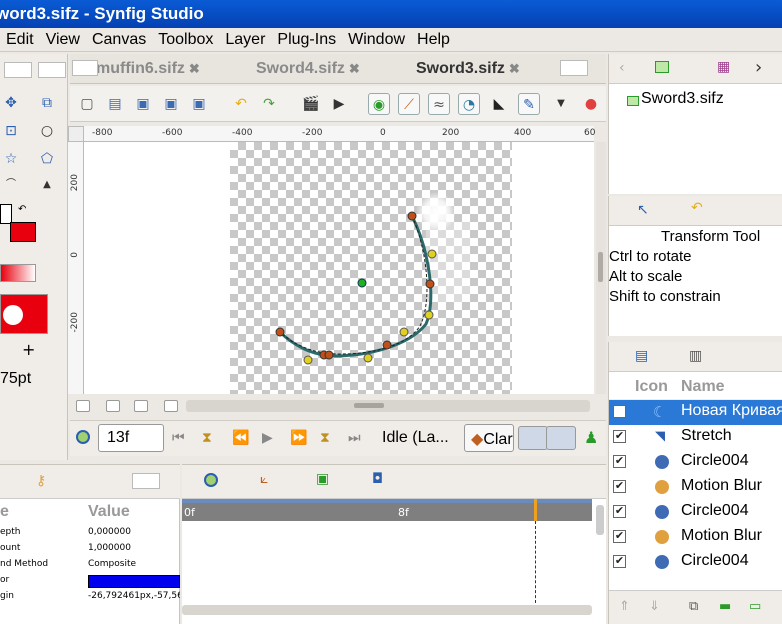  What do you see at coordinates (185, 40) in the screenshot?
I see `menu-toolbox: Toolbox` at bounding box center [185, 40].